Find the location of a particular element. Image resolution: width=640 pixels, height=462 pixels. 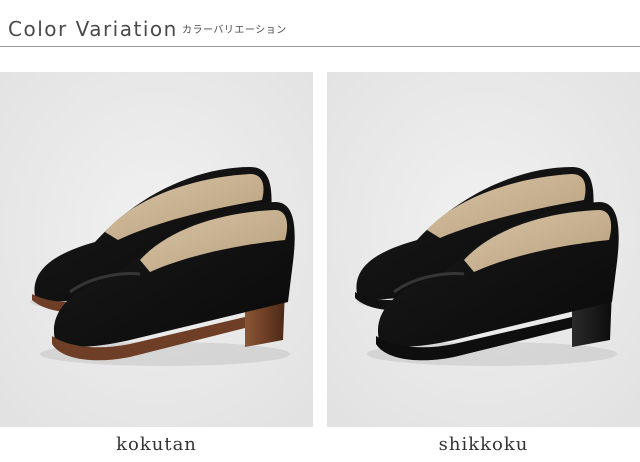

section-subtitle: カラーバリエーション is located at coordinates (234, 30).